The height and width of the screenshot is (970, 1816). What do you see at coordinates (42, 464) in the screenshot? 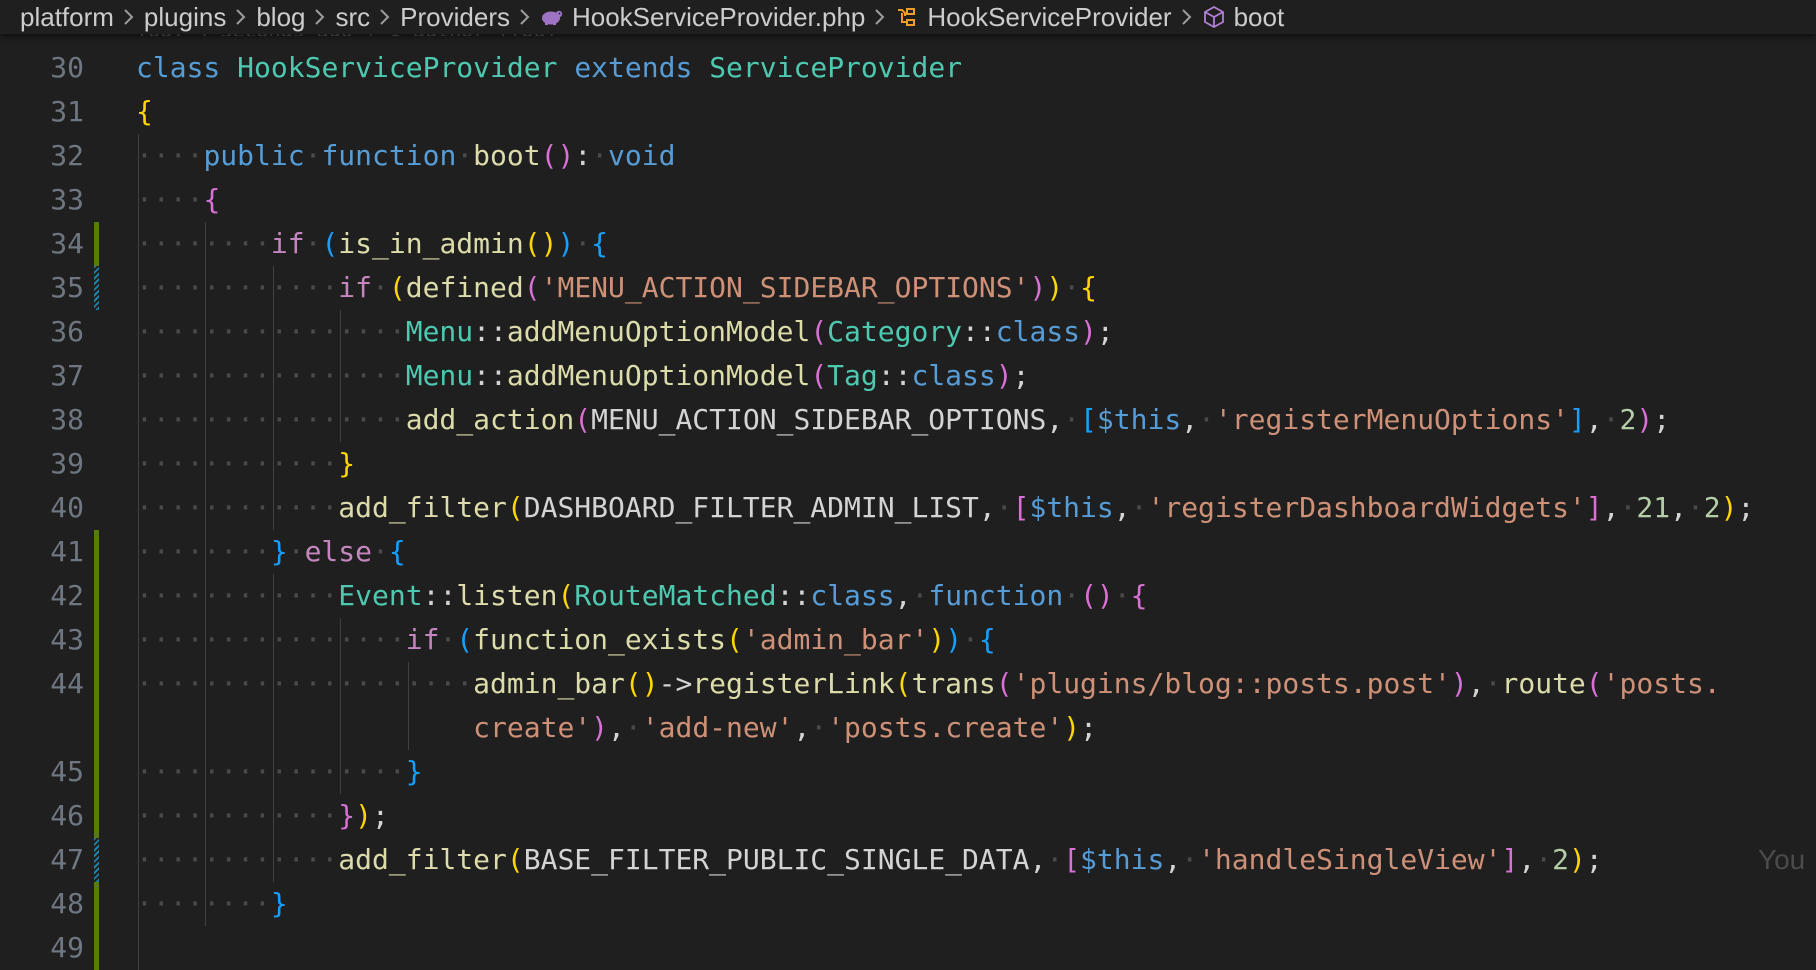
I see `line-number: 39` at bounding box center [42, 464].